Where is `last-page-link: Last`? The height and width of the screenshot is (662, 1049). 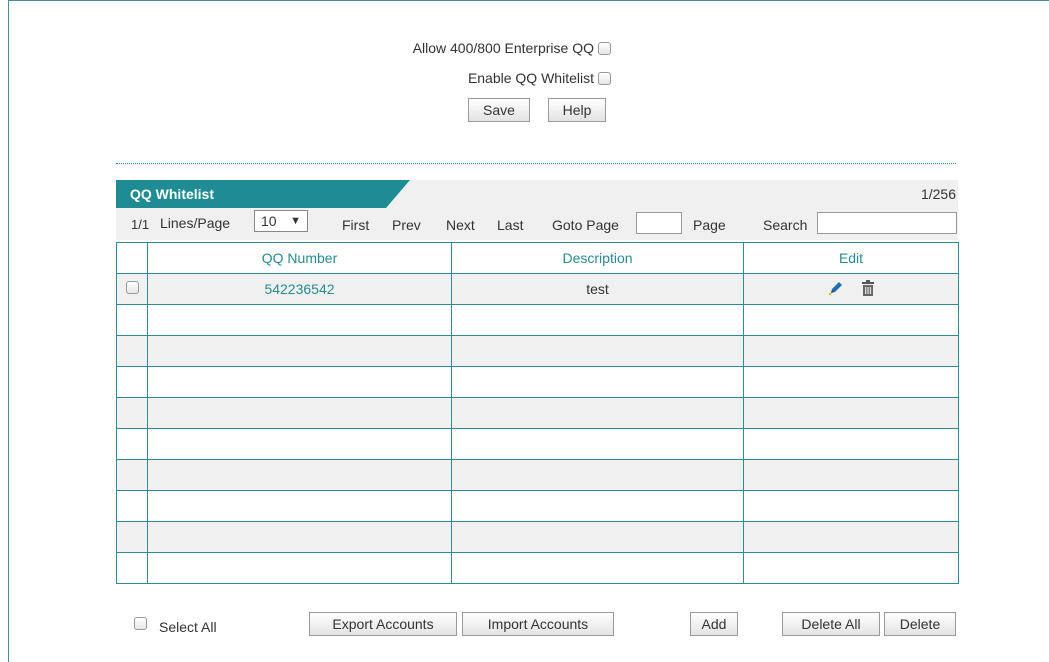
last-page-link: Last is located at coordinates (510, 225).